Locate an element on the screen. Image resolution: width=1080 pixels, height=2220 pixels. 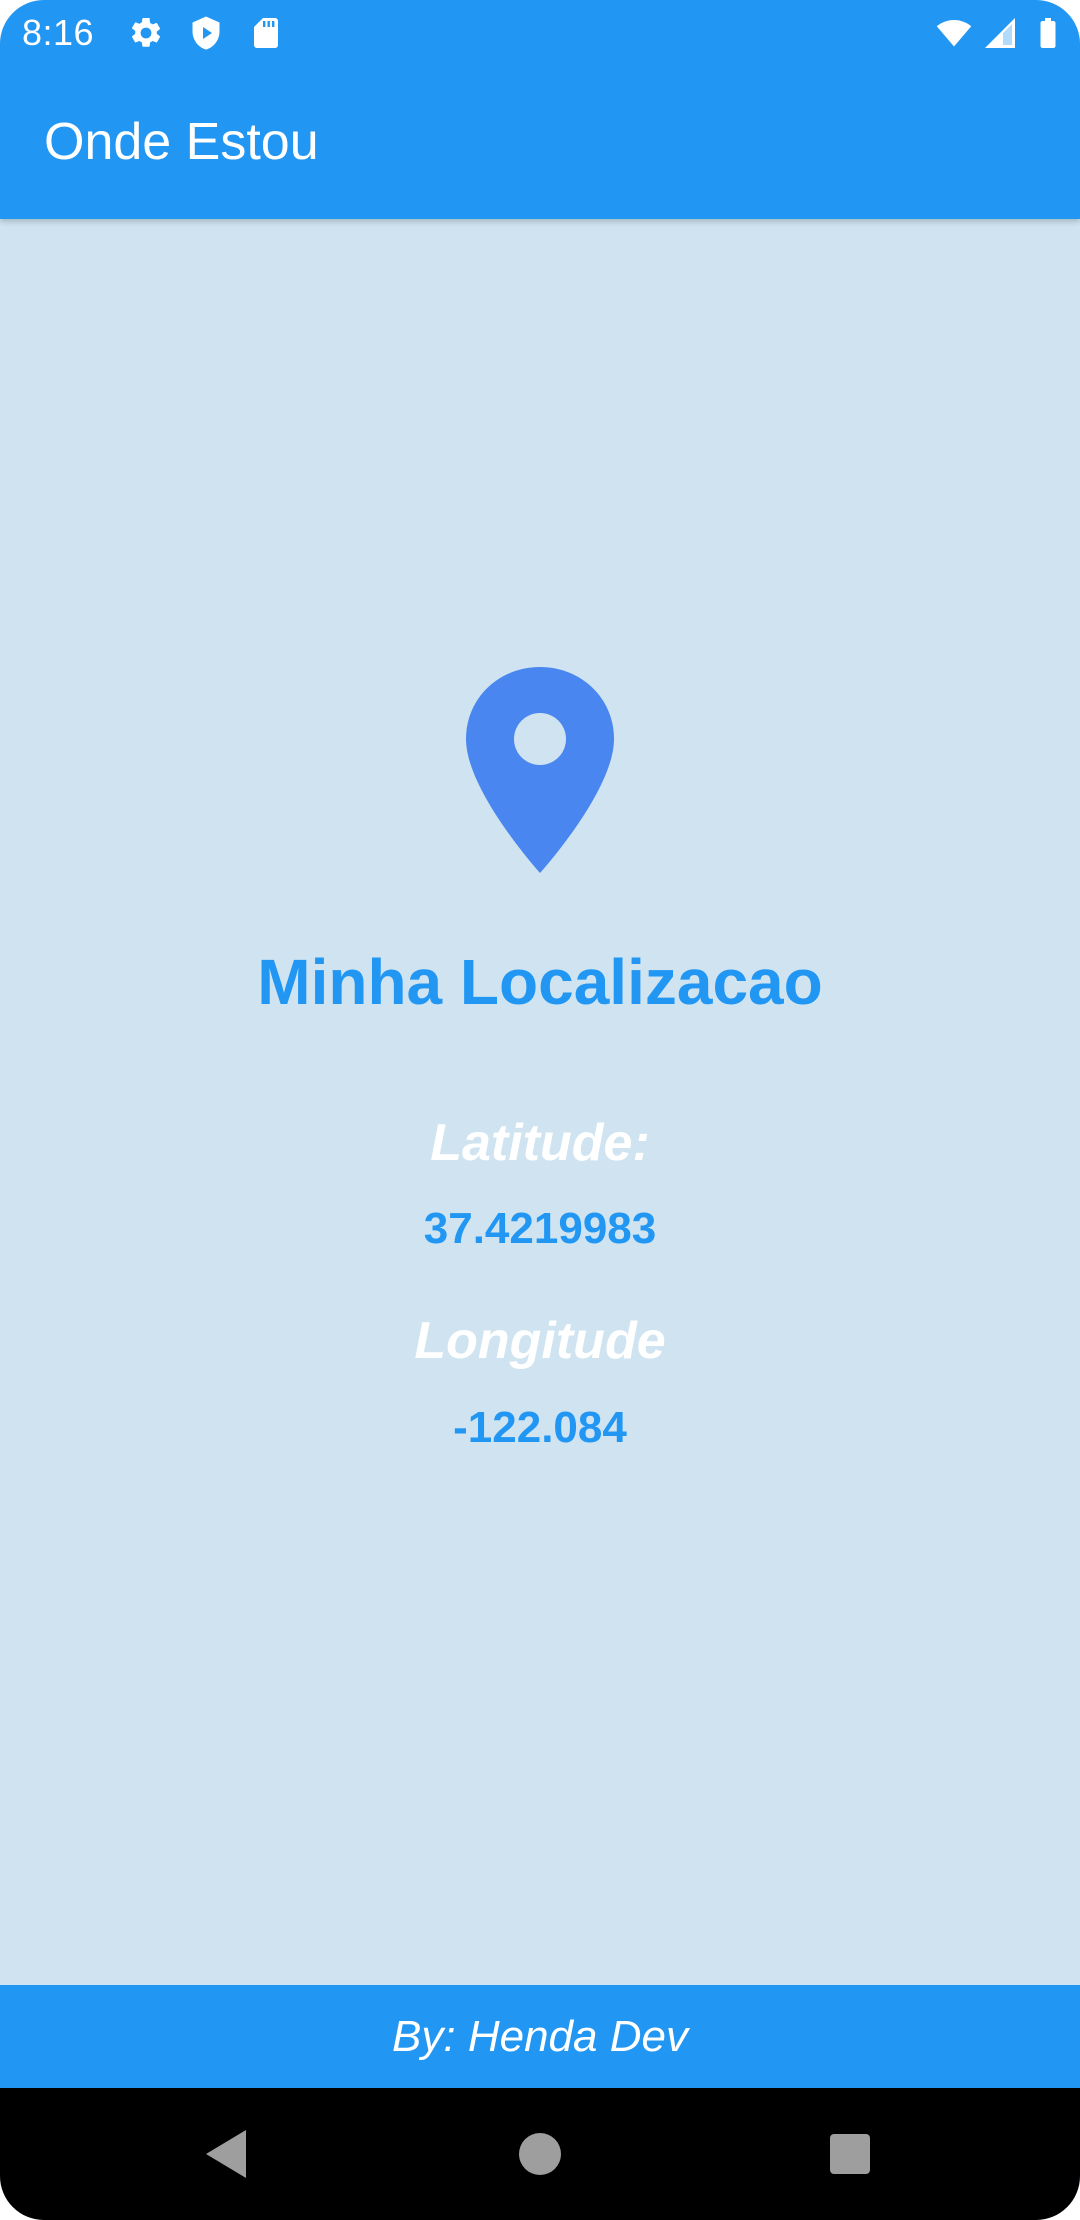
latitude-value: 37.4219983 is located at coordinates (540, 1228).